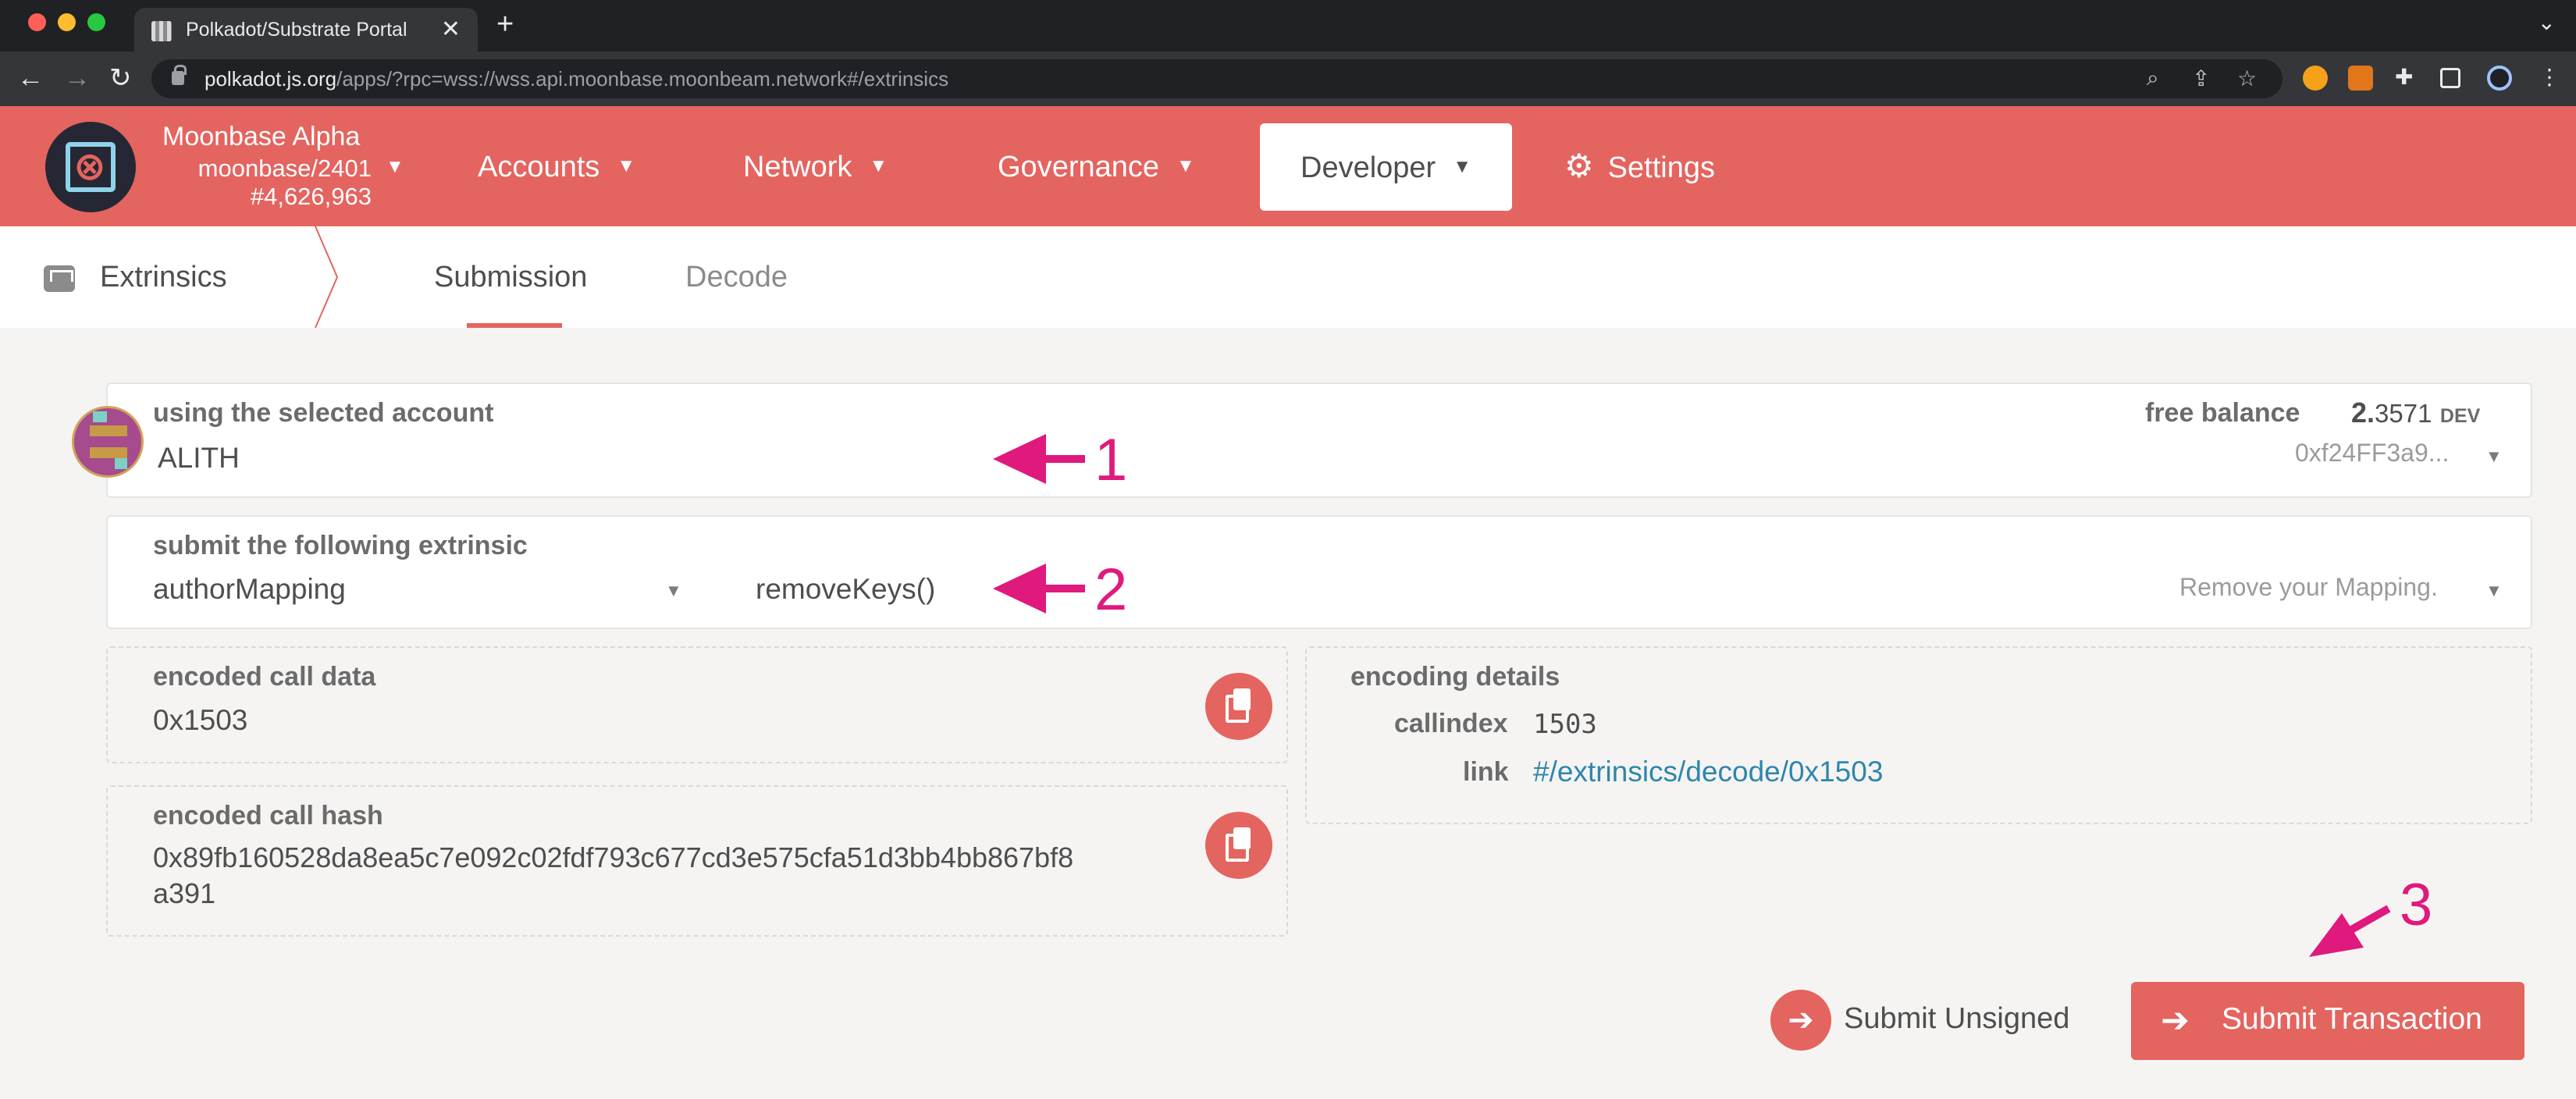 The image size is (2576, 1099). I want to click on window-maximize-button, so click(96, 22).